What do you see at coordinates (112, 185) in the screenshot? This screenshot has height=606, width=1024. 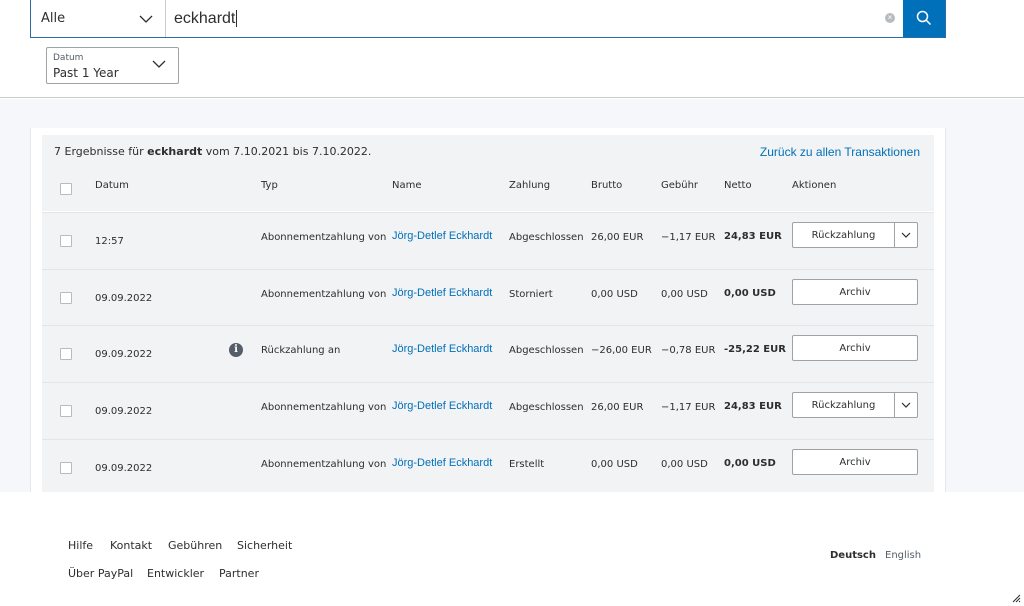 I see `column-header-datum: Datum` at bounding box center [112, 185].